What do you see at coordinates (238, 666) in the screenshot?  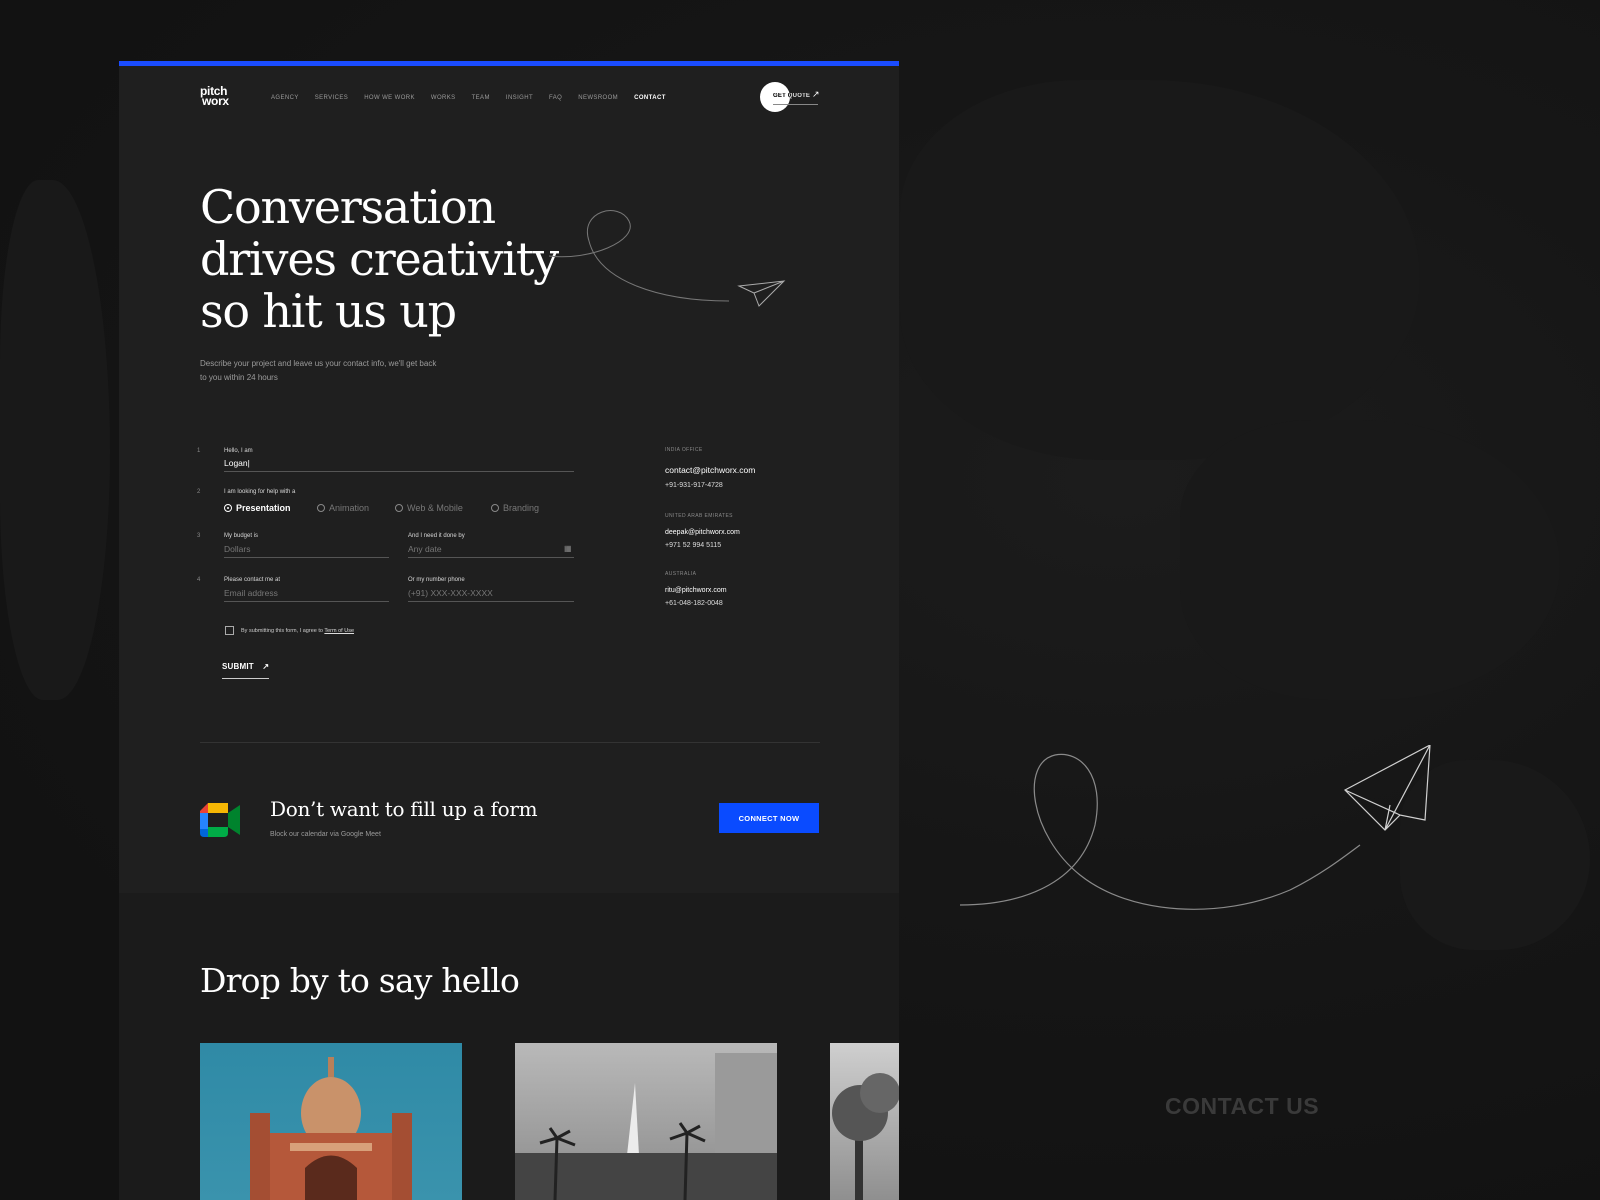 I see `submit-label: SUBMIT` at bounding box center [238, 666].